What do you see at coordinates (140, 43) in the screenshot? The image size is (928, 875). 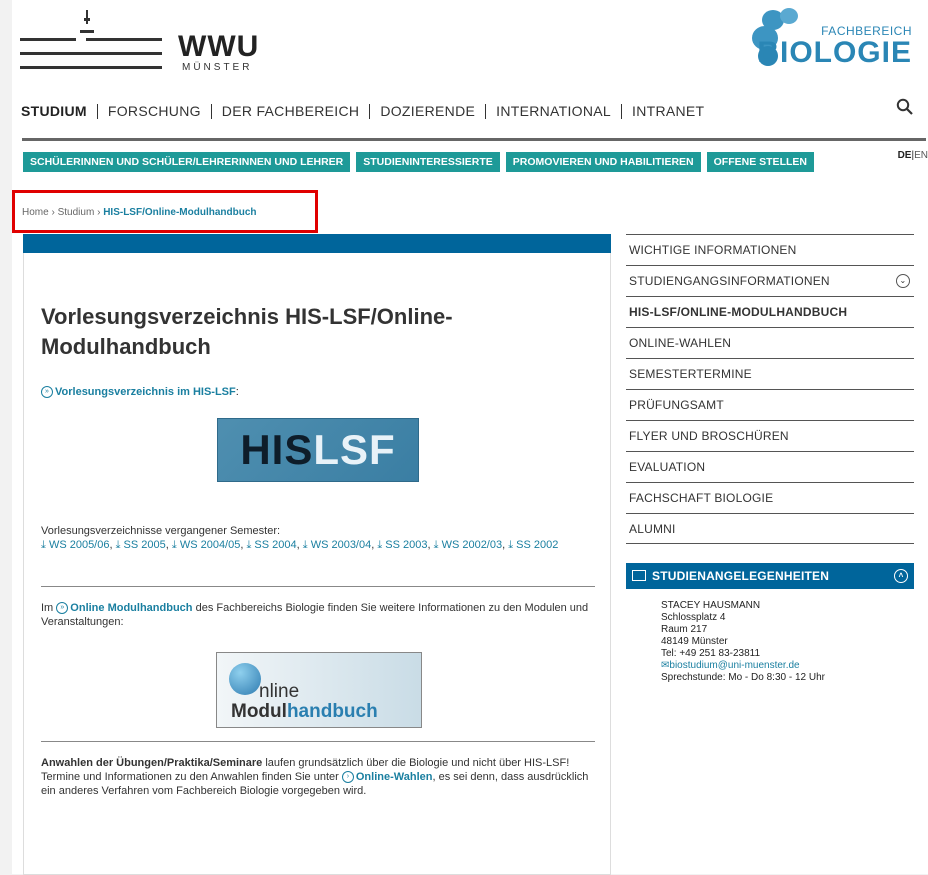 I see `wwu-logo: WWU MÜNSTER` at bounding box center [140, 43].